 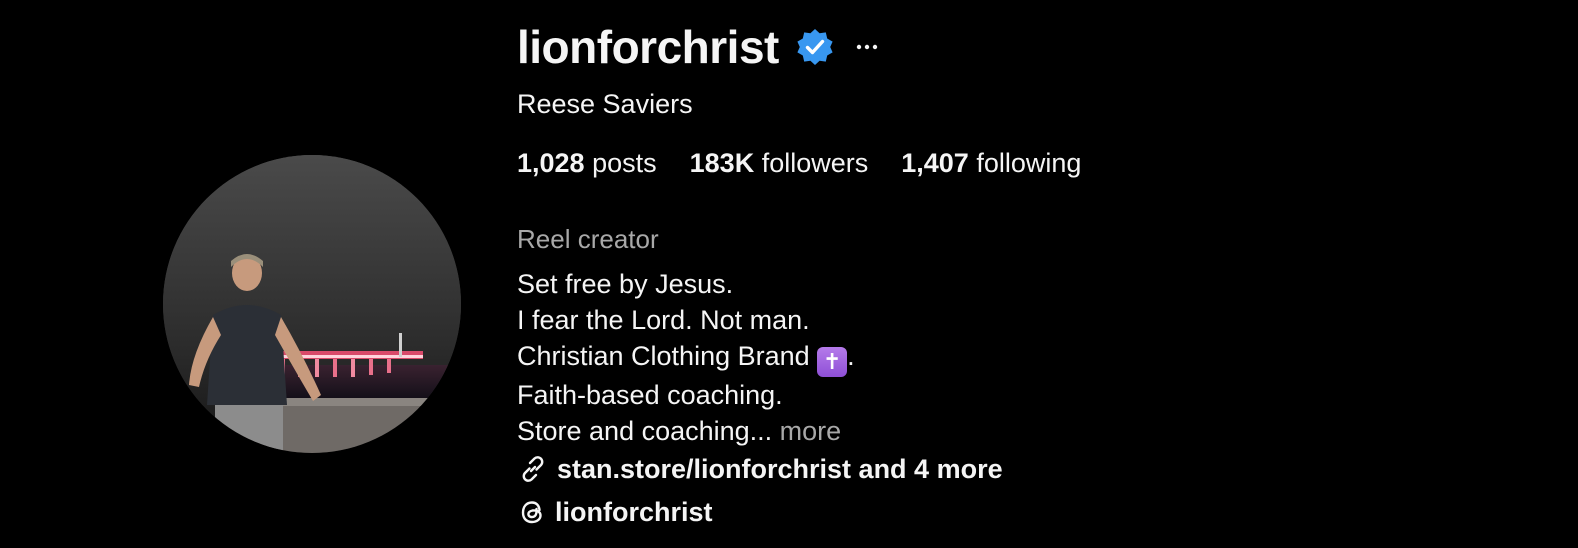 I want to click on threads-handle: lionforchrist, so click(x=634, y=512).